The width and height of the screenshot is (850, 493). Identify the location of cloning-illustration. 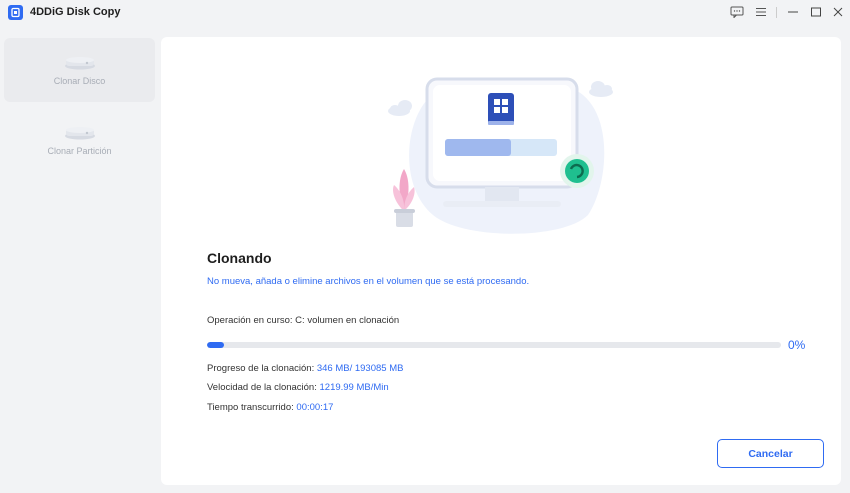
(500, 155).